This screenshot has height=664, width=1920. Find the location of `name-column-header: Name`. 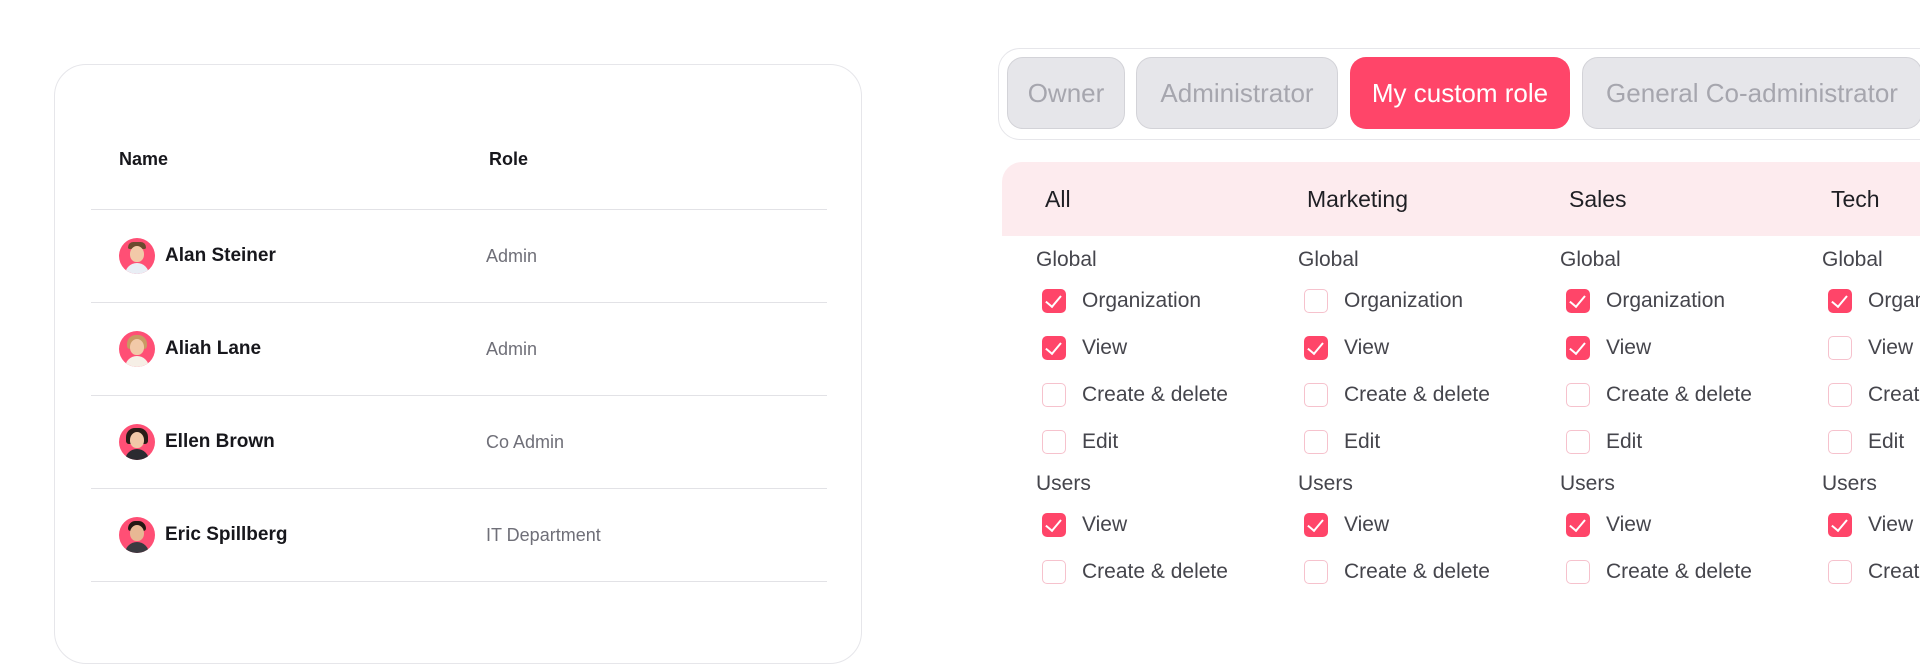

name-column-header: Name is located at coordinates (144, 158).